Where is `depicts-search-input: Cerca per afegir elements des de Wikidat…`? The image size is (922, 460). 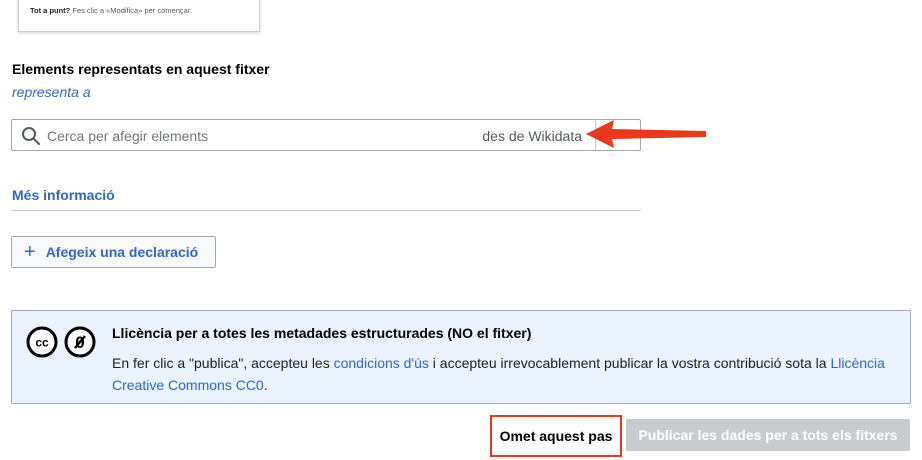
depicts-search-input: Cerca per afegir elements des de Wikidat… is located at coordinates (326, 135).